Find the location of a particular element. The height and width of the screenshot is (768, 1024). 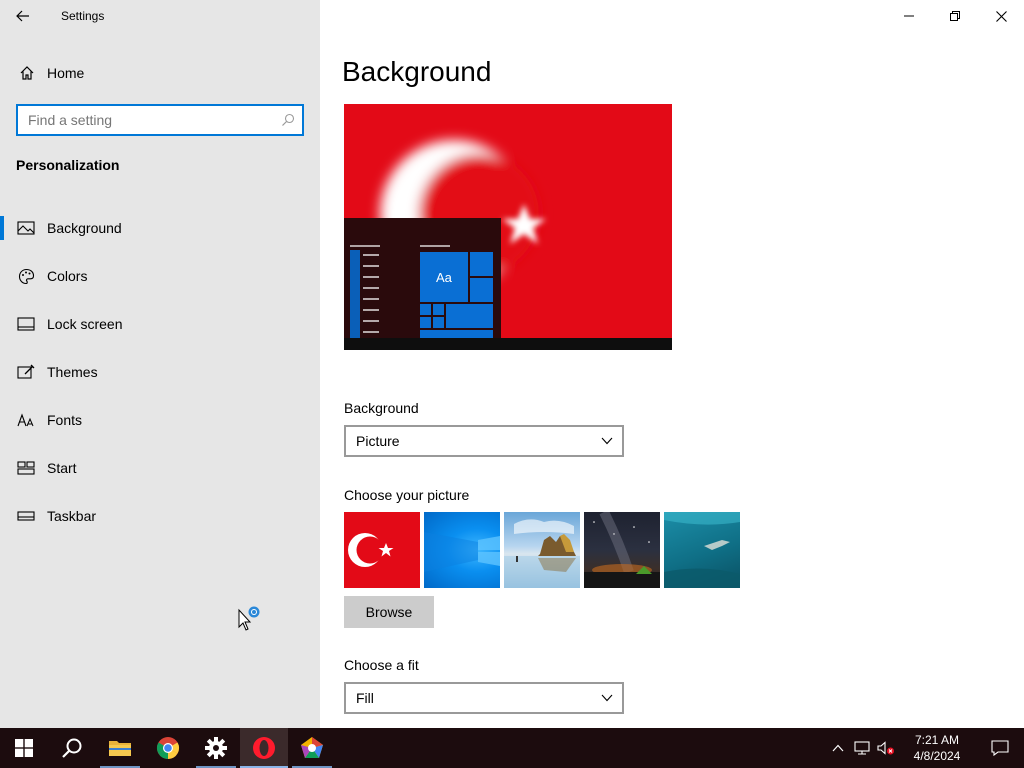

sidebar-item-label: Start is located at coordinates (62, 468).